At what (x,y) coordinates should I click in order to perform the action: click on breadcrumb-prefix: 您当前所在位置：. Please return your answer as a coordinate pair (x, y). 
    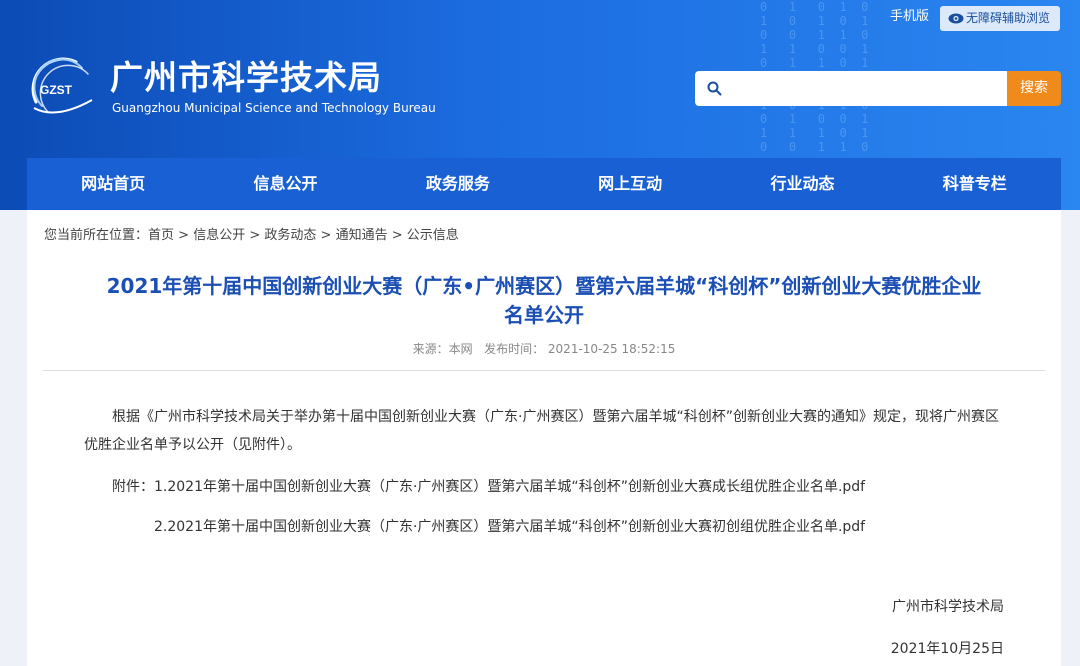
    Looking at the image, I should click on (96, 235).